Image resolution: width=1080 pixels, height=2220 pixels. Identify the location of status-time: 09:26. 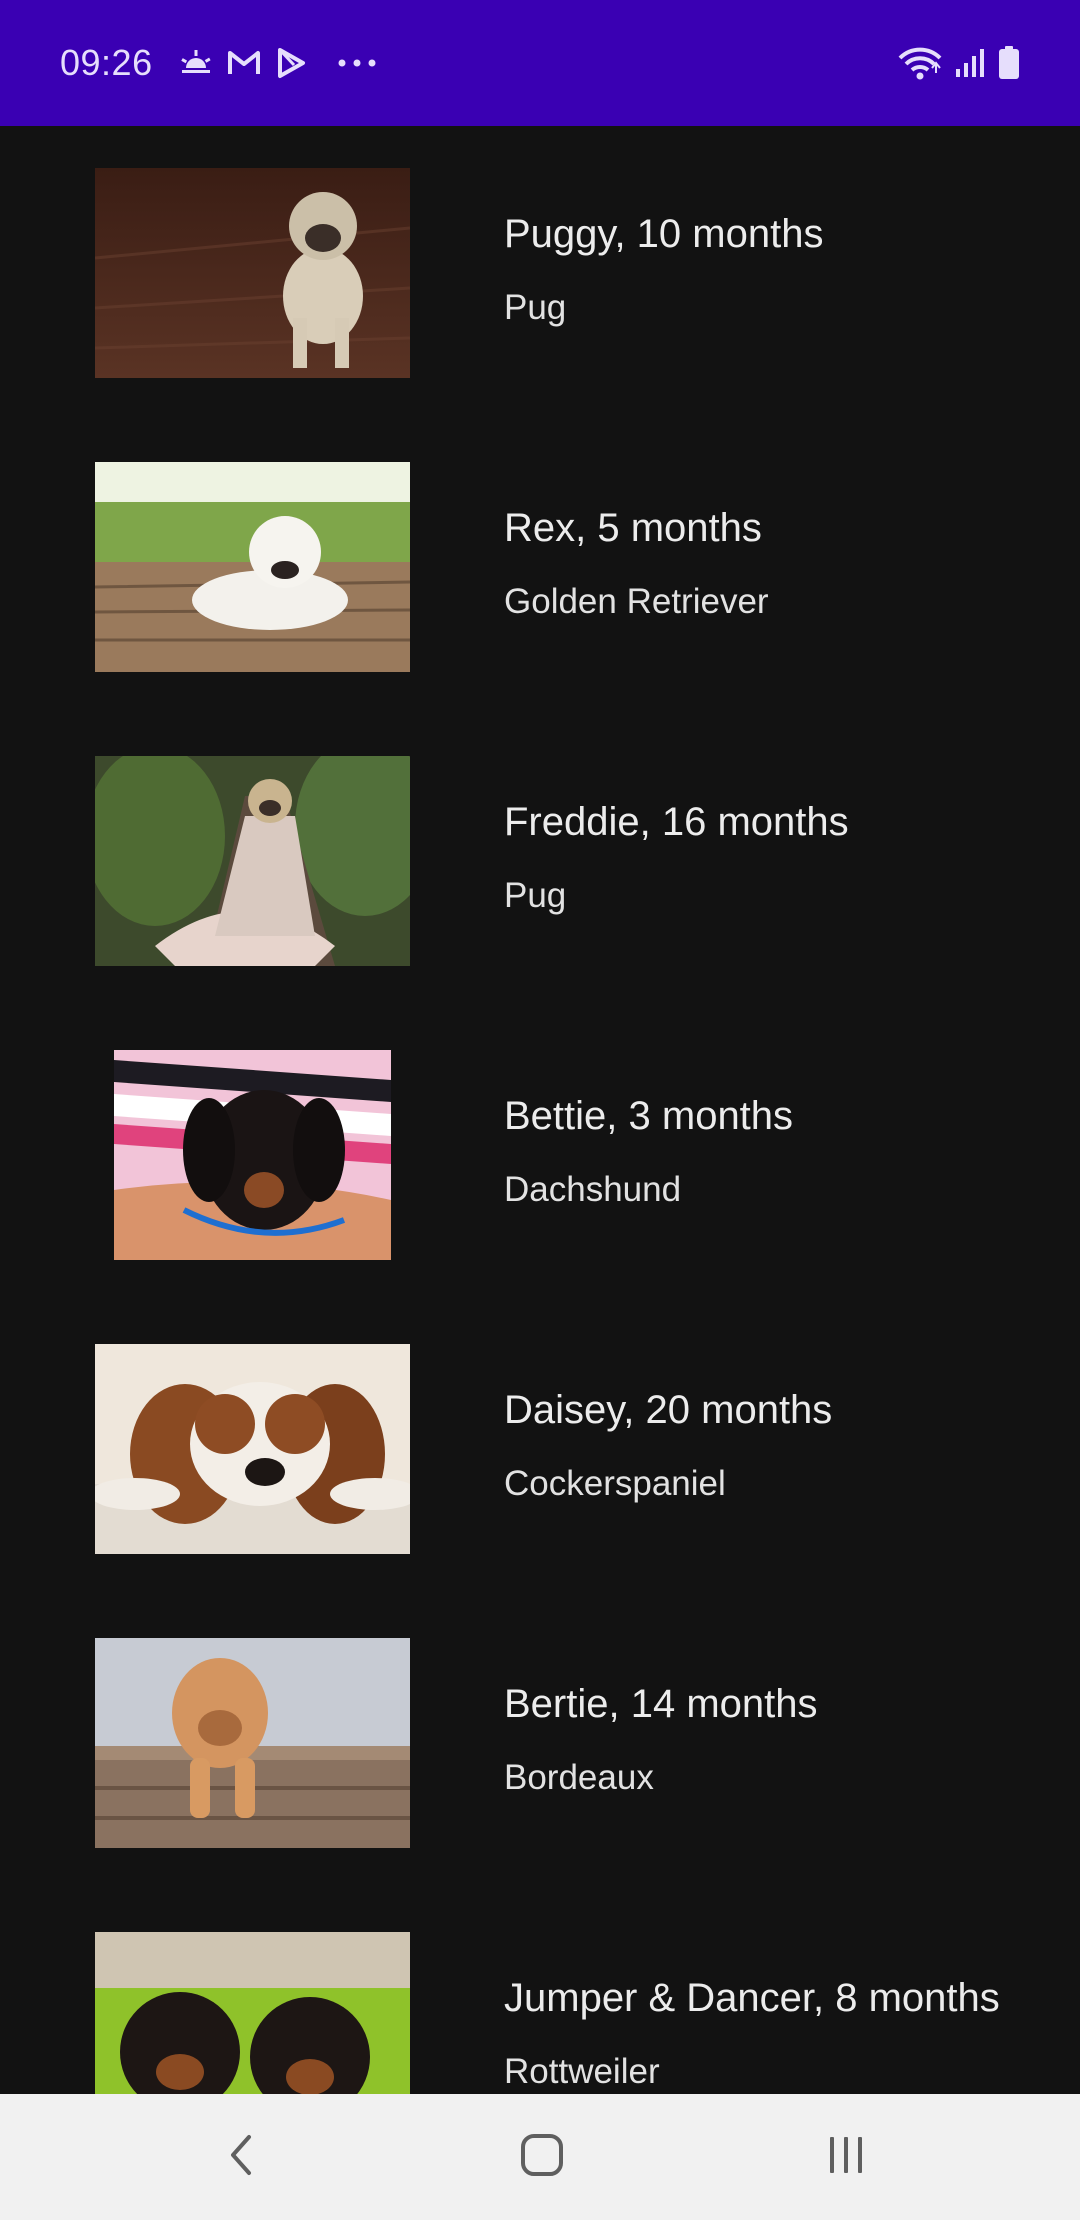
(106, 62).